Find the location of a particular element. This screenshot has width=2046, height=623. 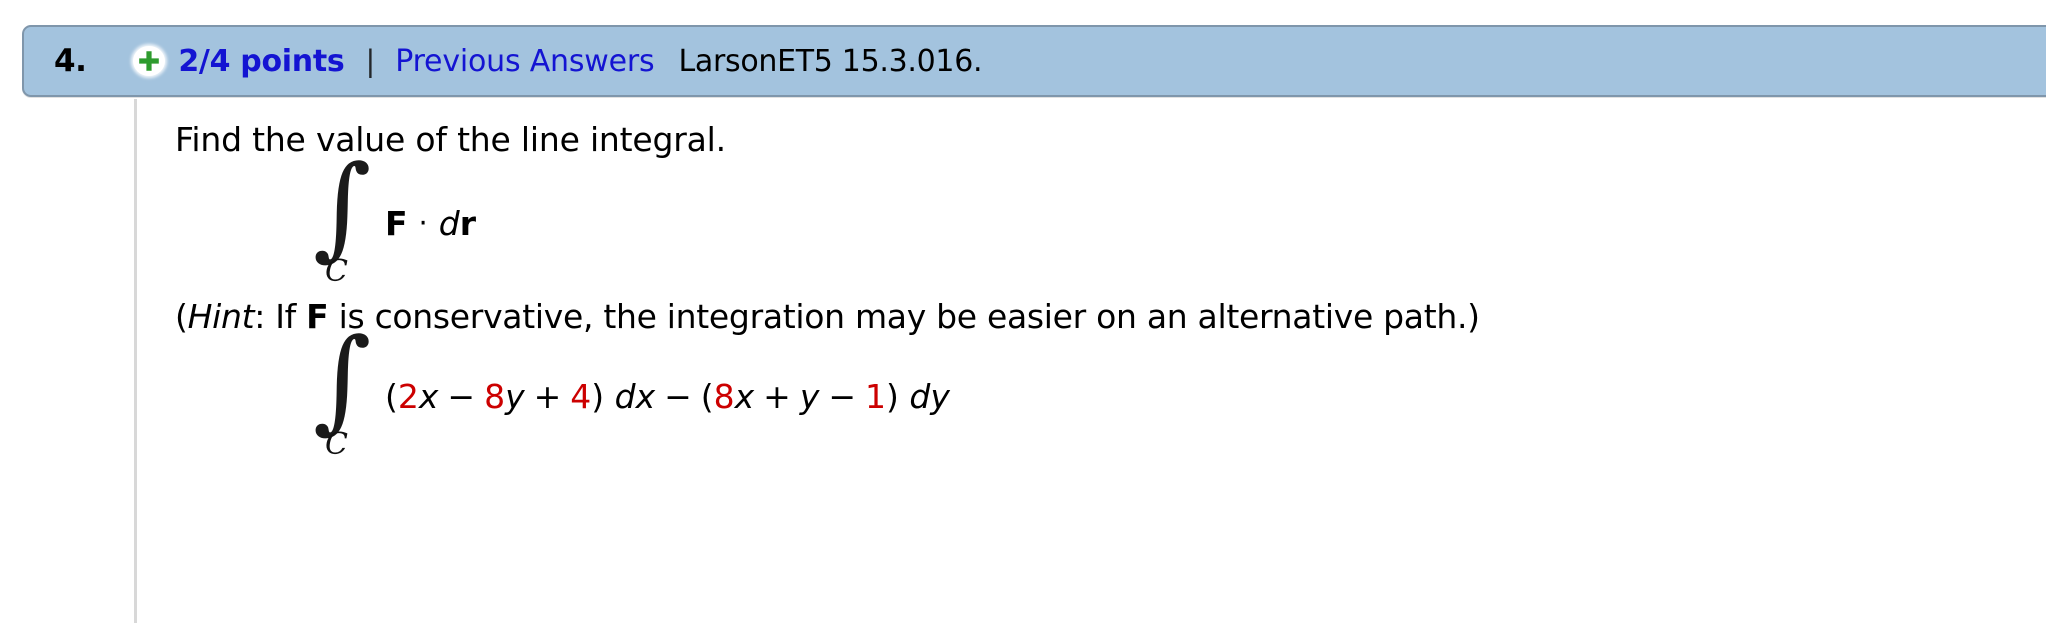

question-prompt: Find the value of the line integral. is located at coordinates (450, 139).